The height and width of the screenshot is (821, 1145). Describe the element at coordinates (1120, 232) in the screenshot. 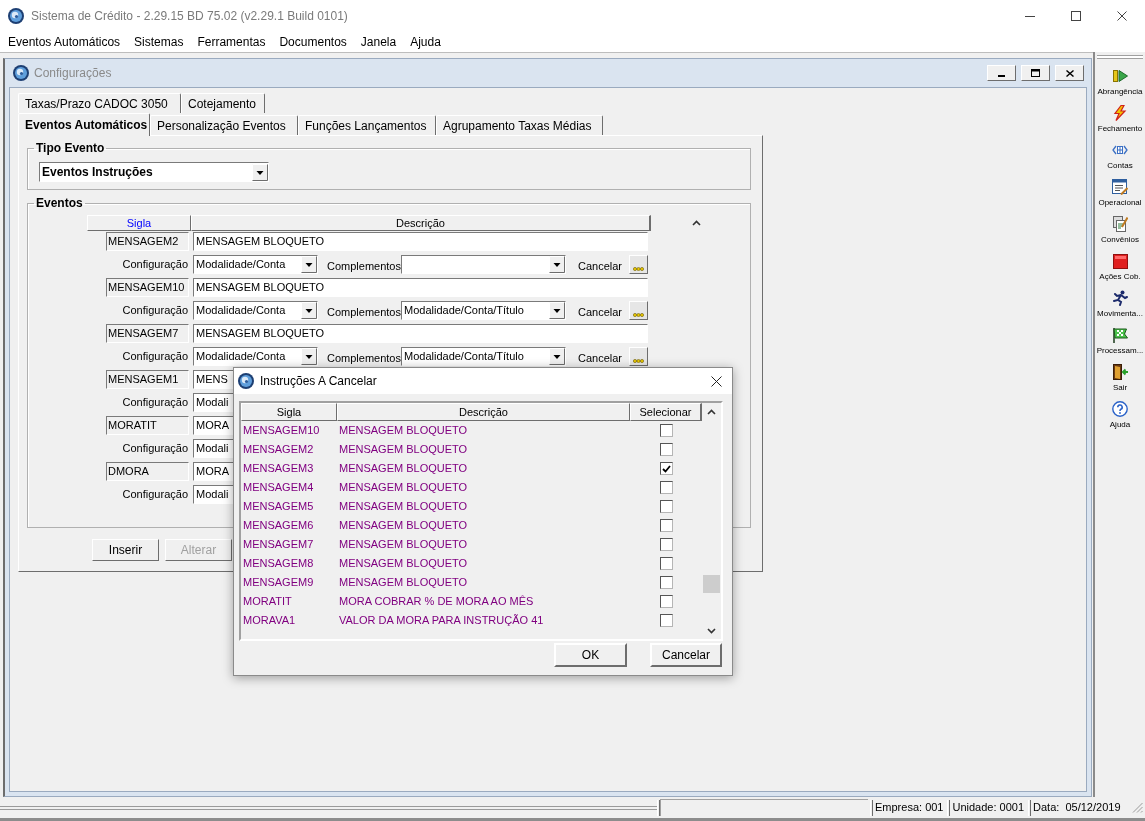

I see `toolbar-button: Convênios` at that location.